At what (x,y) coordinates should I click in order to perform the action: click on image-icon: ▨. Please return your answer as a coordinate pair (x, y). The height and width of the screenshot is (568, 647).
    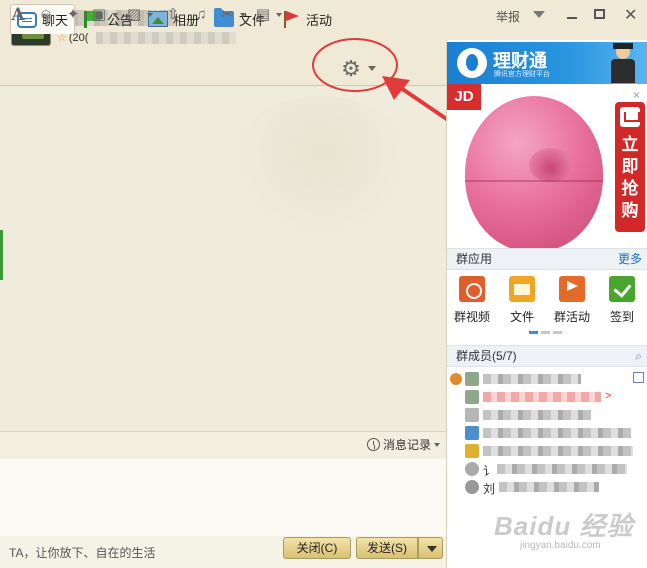
    Looking at the image, I should click on (134, 15).